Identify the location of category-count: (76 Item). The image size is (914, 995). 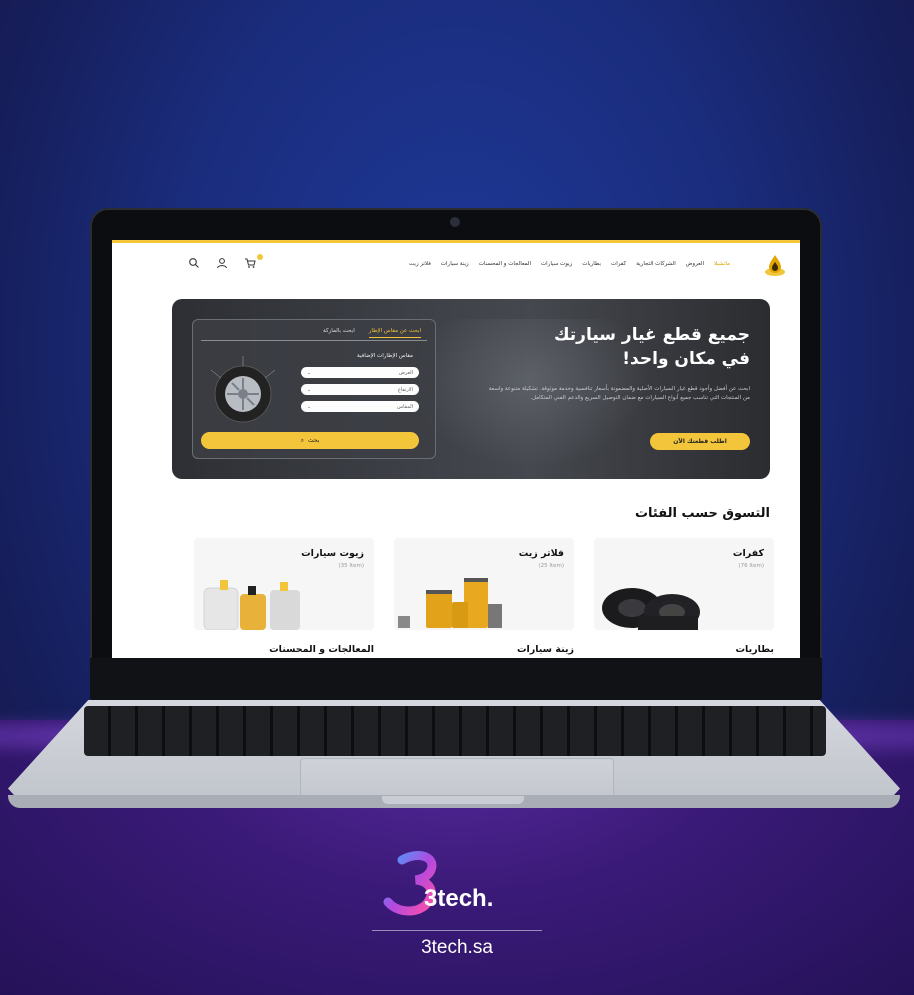
(751, 566).